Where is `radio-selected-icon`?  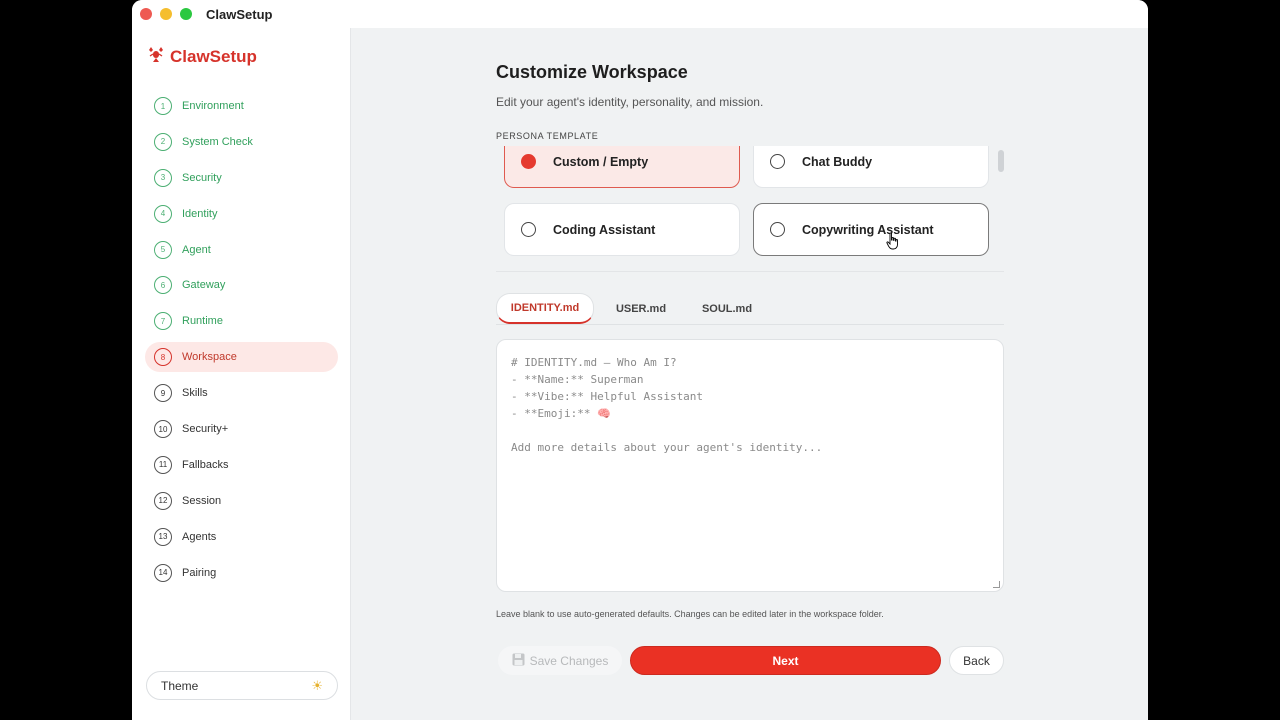
radio-selected-icon is located at coordinates (528, 161).